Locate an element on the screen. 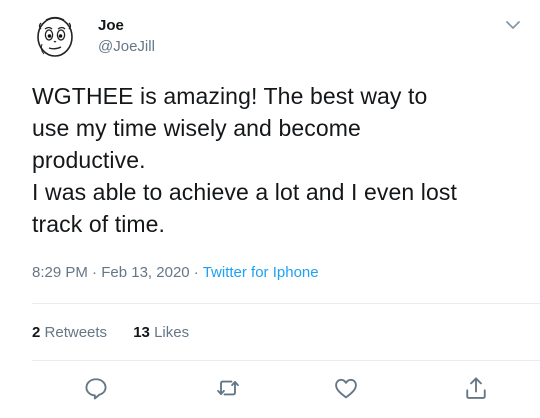 The width and height of the screenshot is (540, 418). tweet-time: 8:29 PM is located at coordinates (60, 272).